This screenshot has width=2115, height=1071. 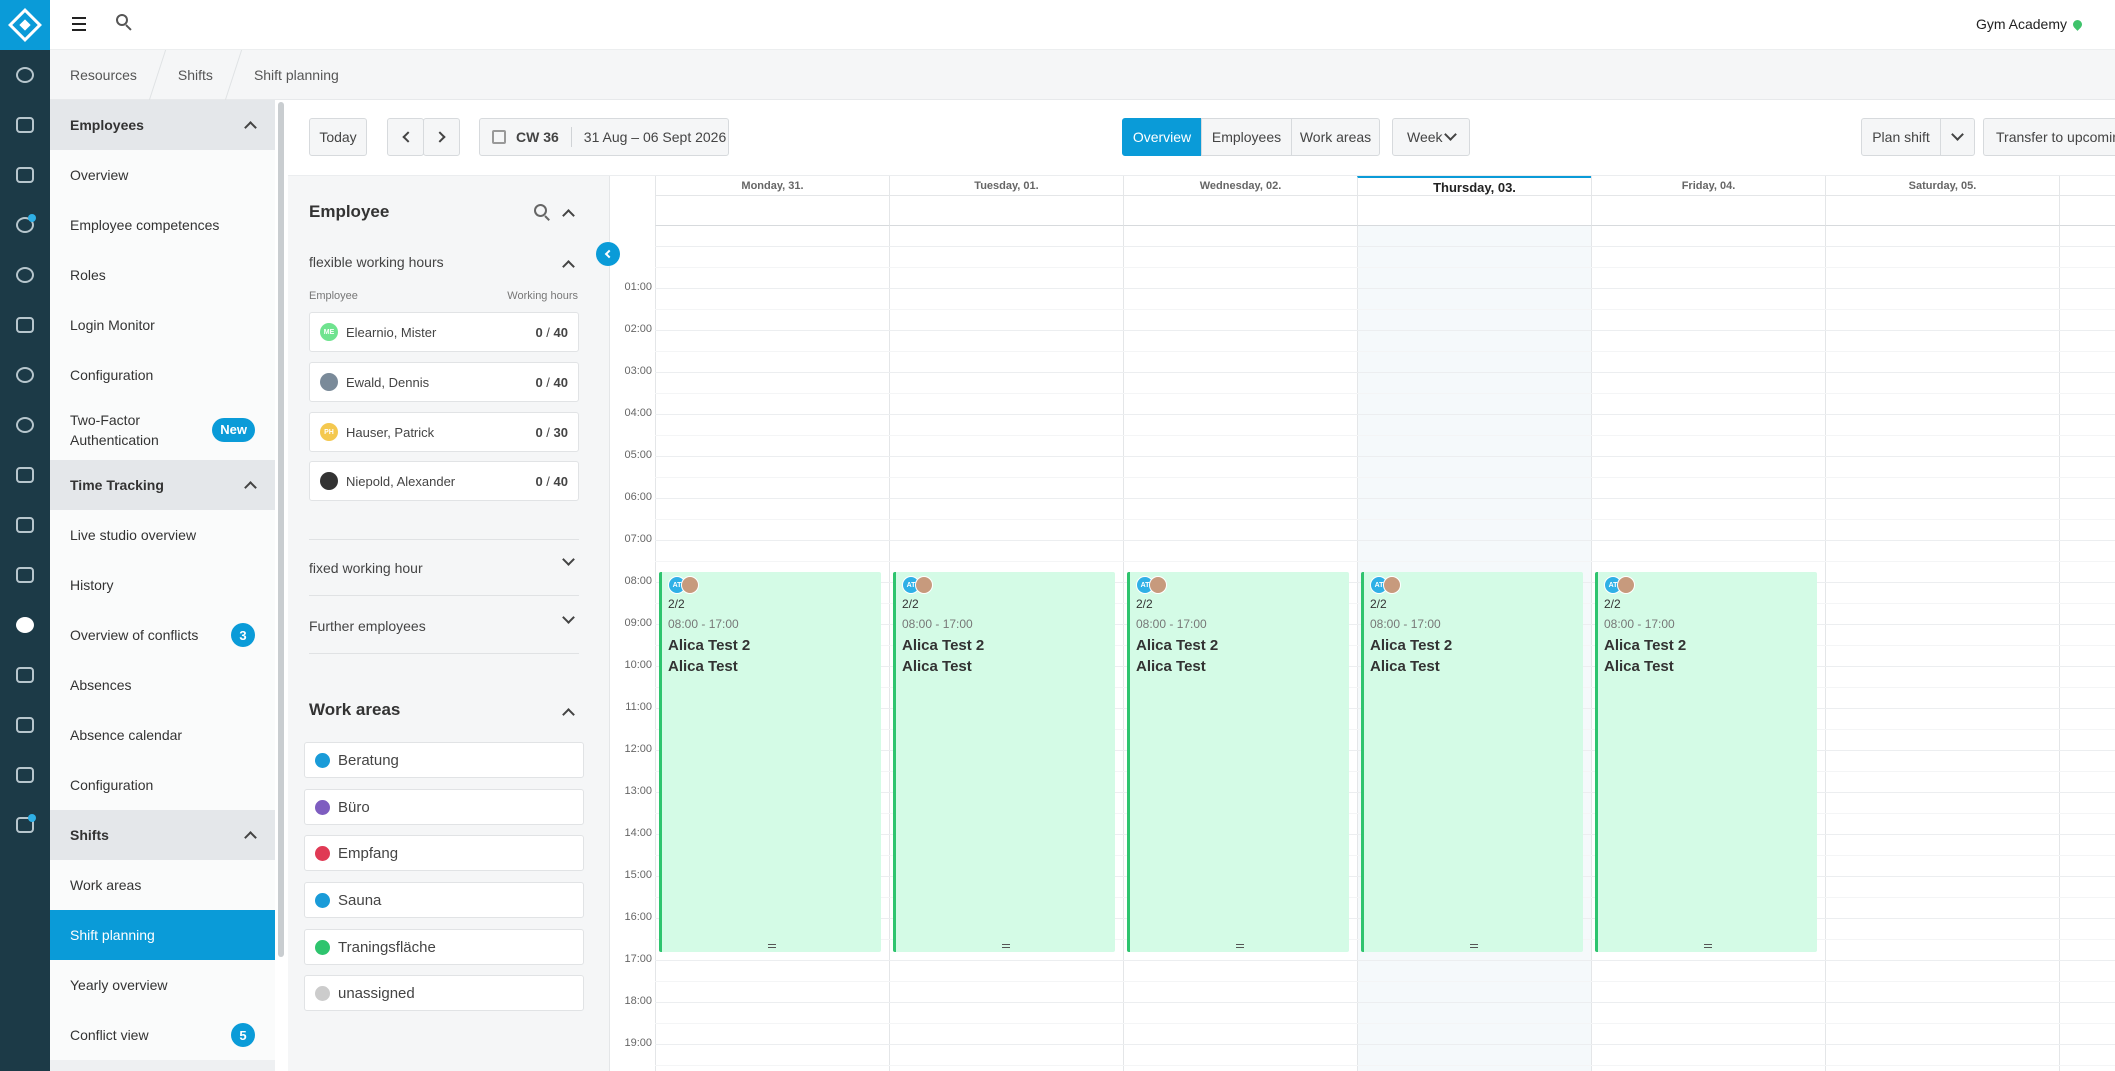 What do you see at coordinates (25, 125) in the screenshot?
I see `checkin-icon` at bounding box center [25, 125].